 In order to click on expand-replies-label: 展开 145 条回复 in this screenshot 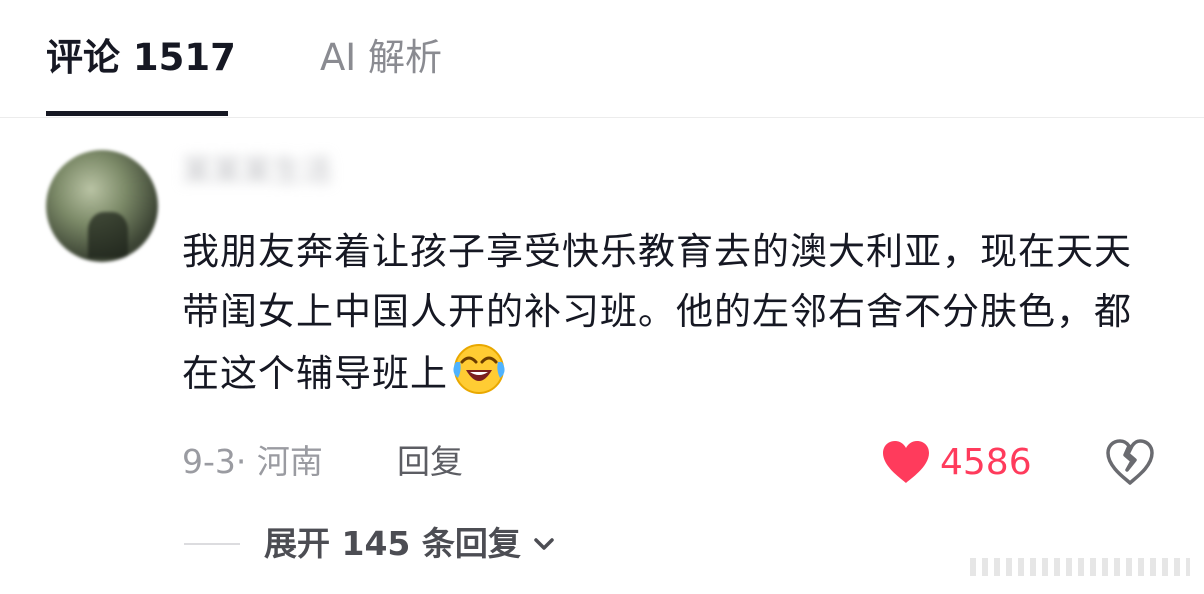, I will do `click(392, 543)`.